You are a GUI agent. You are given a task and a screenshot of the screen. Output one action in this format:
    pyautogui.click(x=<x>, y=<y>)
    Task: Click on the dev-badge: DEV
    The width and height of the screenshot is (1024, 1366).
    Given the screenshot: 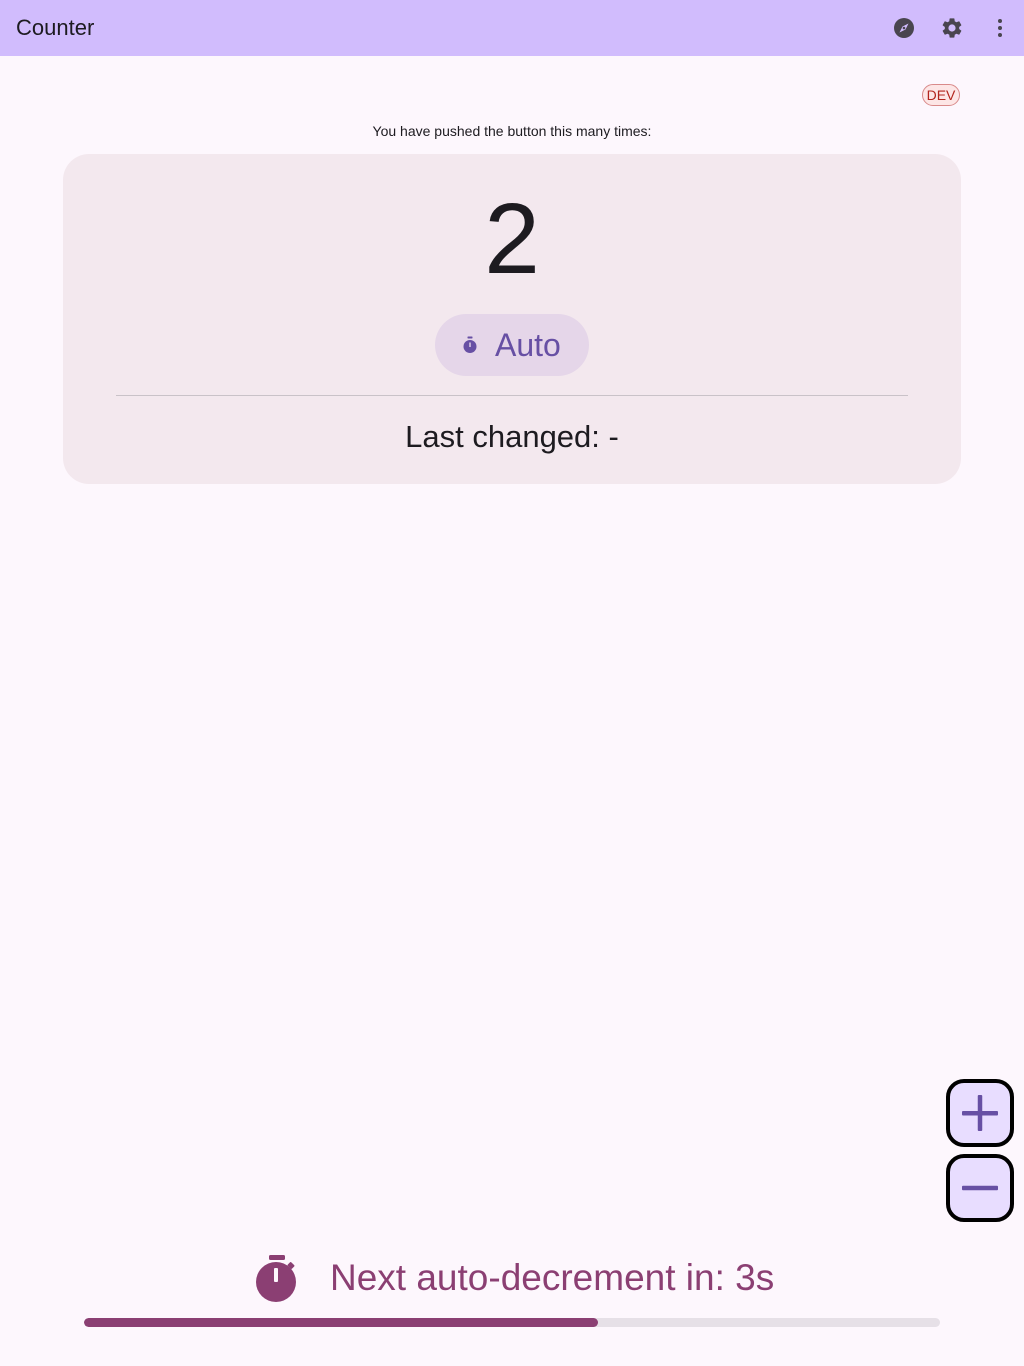 What is the action you would take?
    pyautogui.click(x=941, y=95)
    